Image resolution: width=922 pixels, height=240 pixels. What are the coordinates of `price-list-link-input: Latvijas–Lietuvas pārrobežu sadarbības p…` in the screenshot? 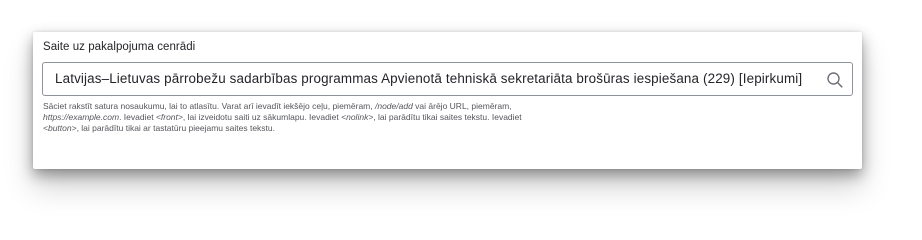 It's located at (447, 79).